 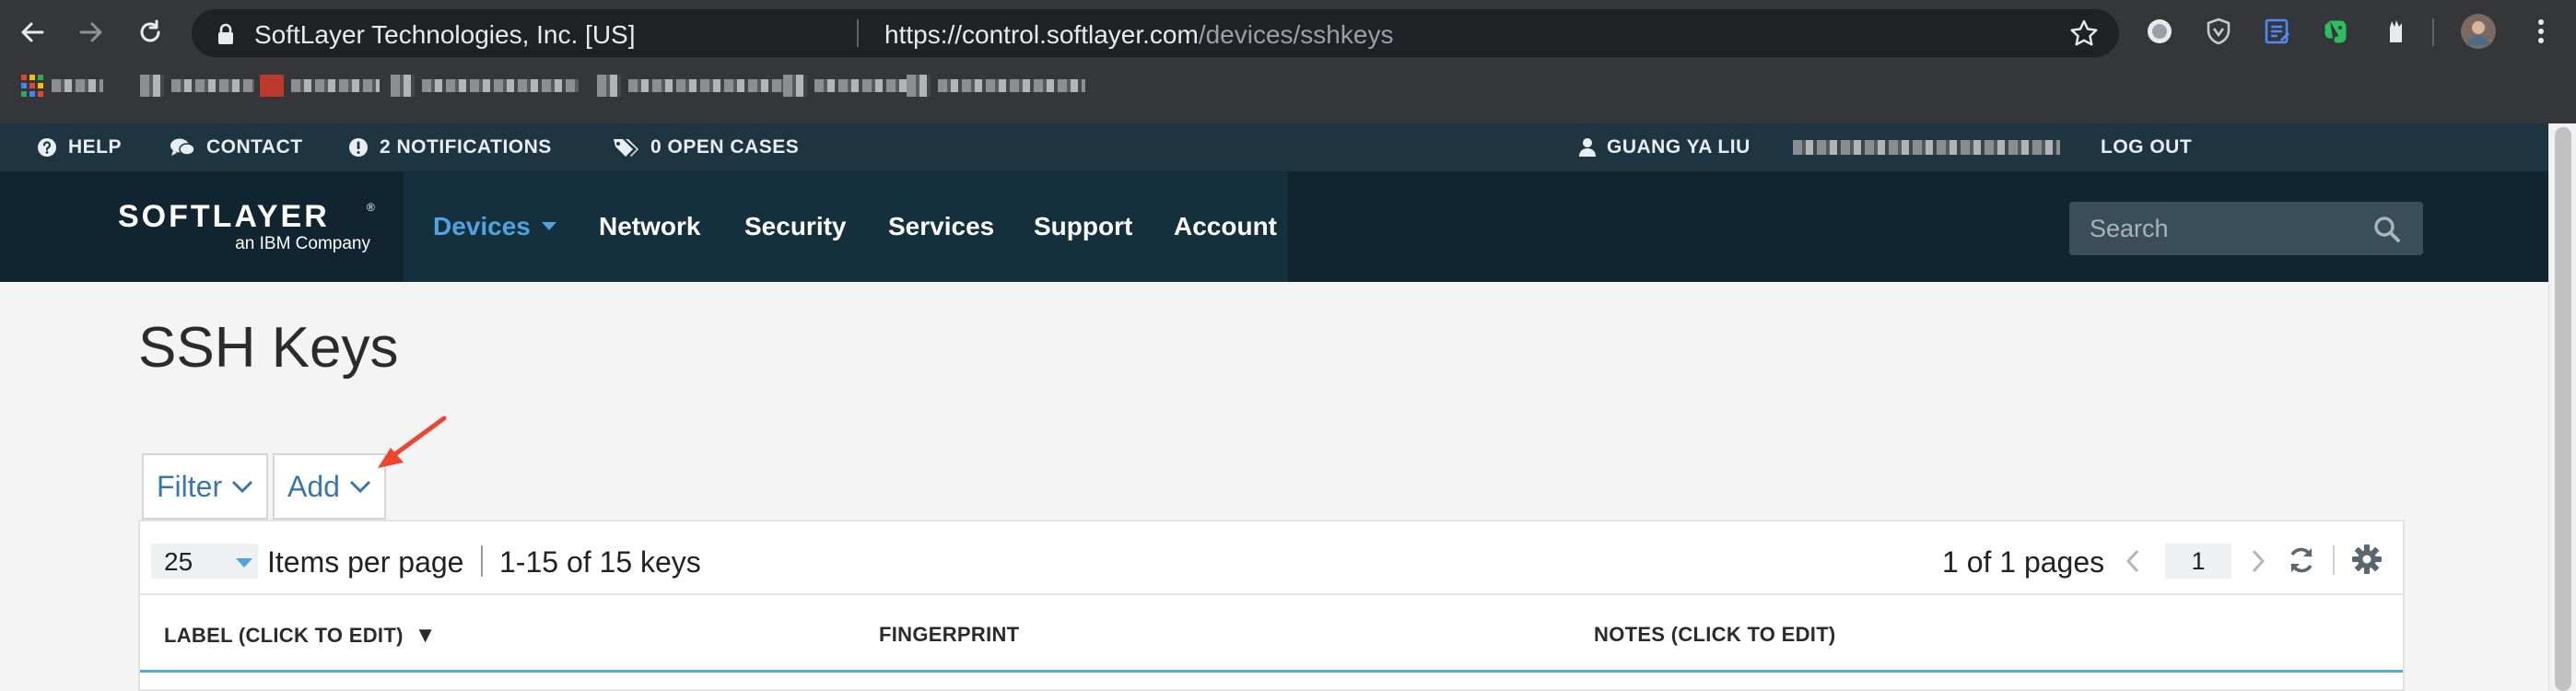 I want to click on address-divider, so click(x=858, y=33).